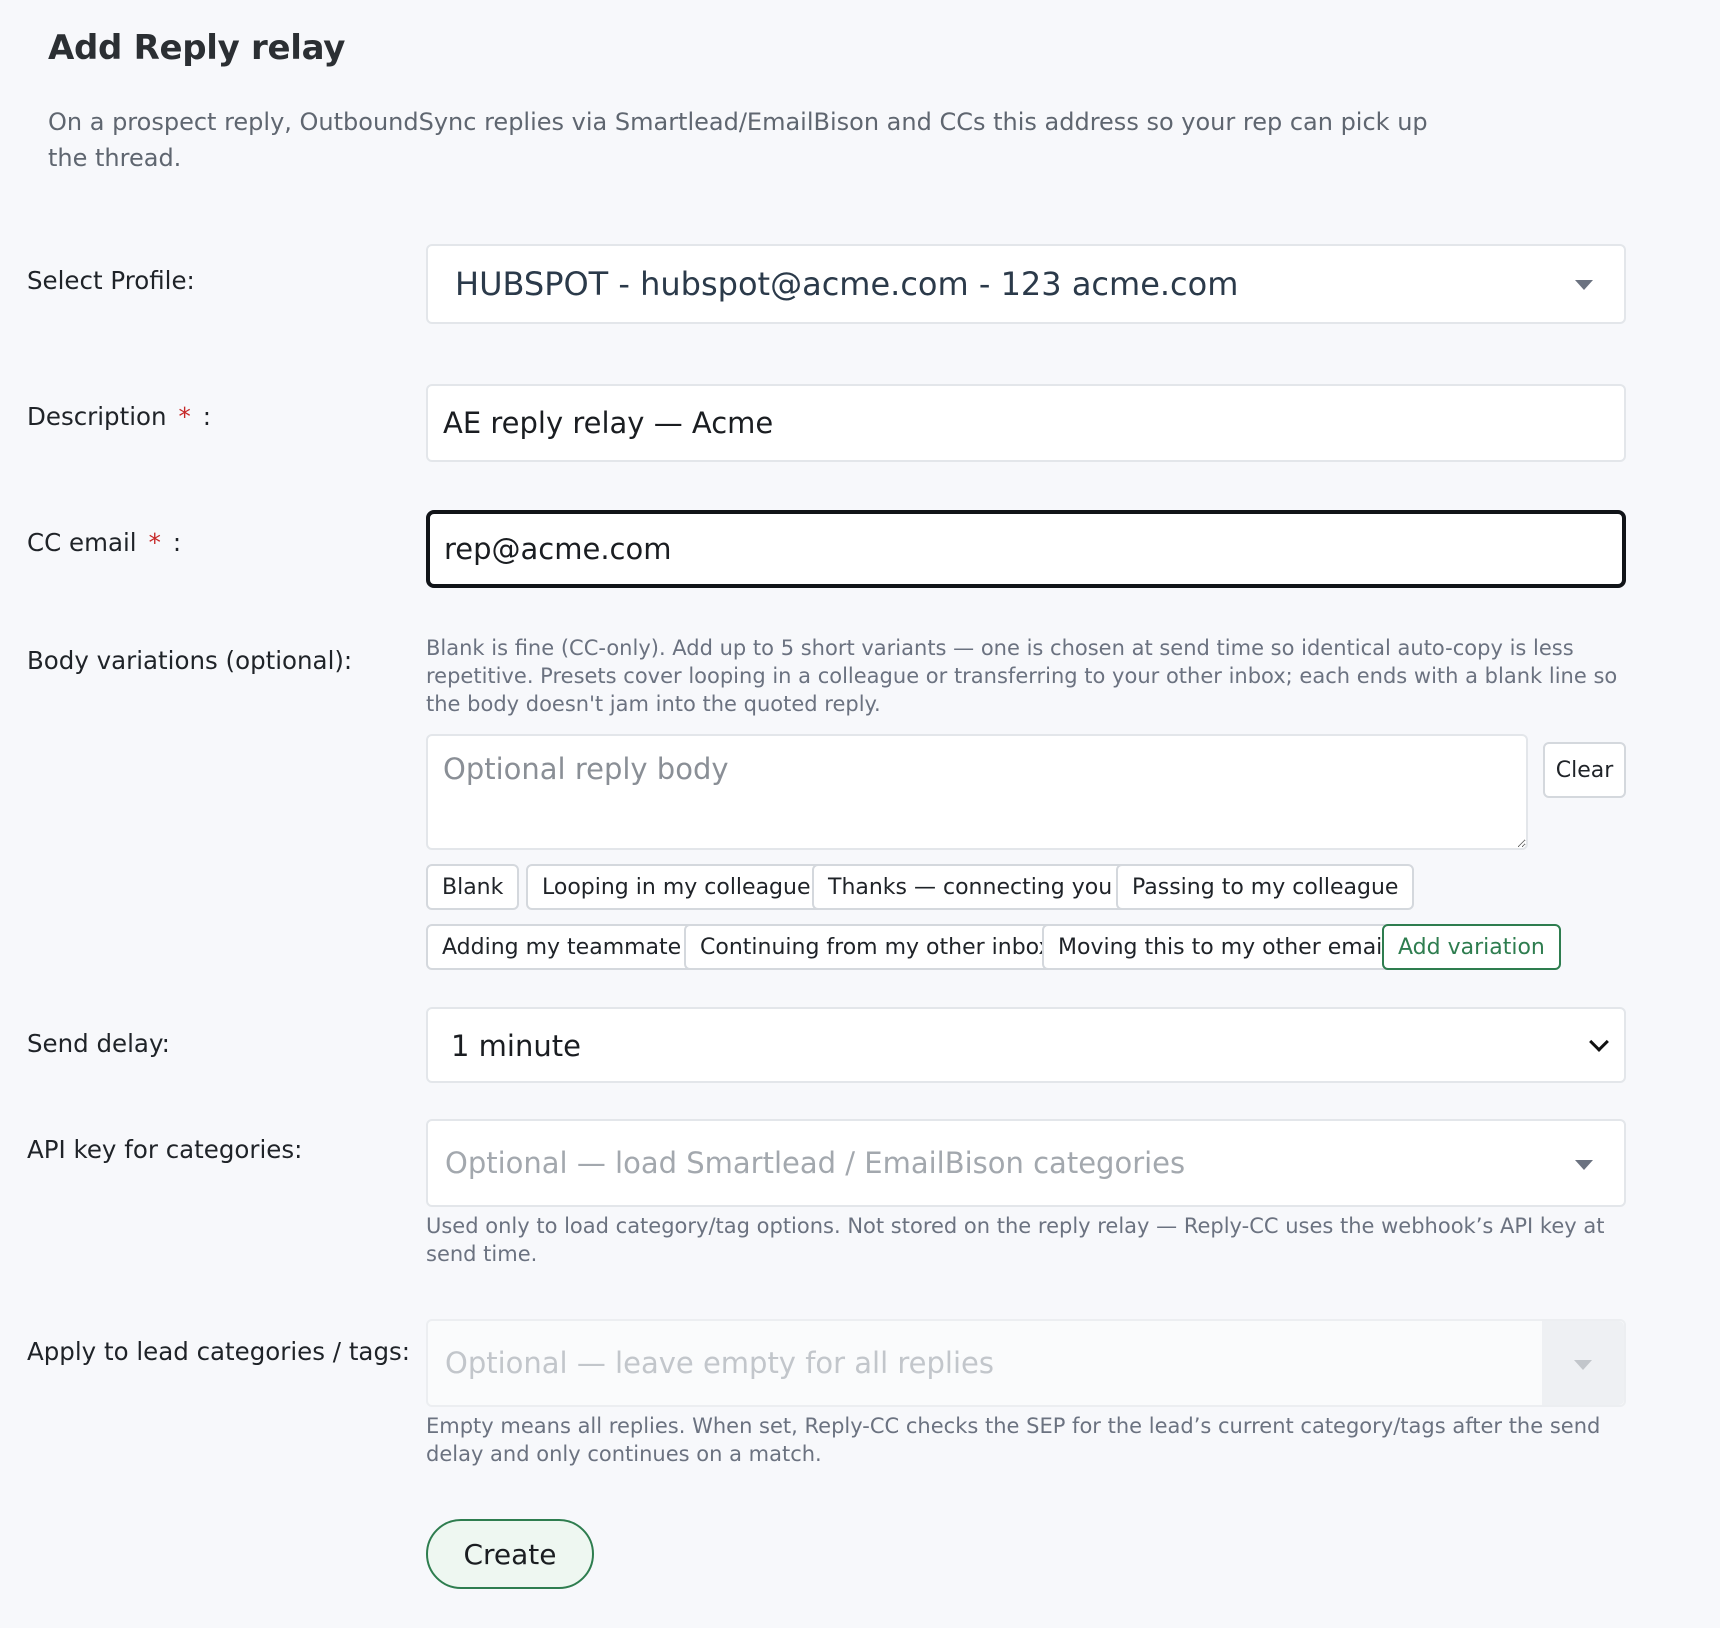  Describe the element at coordinates (510, 1554) in the screenshot. I see `create-button: Create` at that location.